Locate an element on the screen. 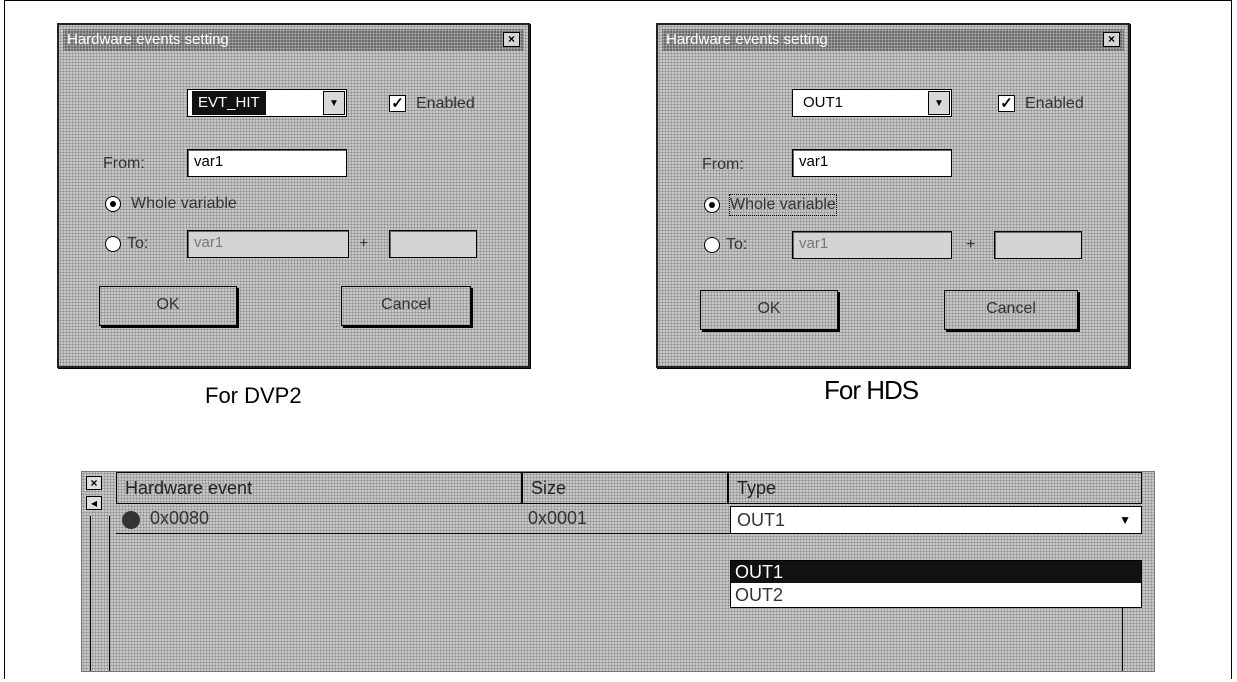 The image size is (1237, 682). dark-circle-icon is located at coordinates (131, 520).